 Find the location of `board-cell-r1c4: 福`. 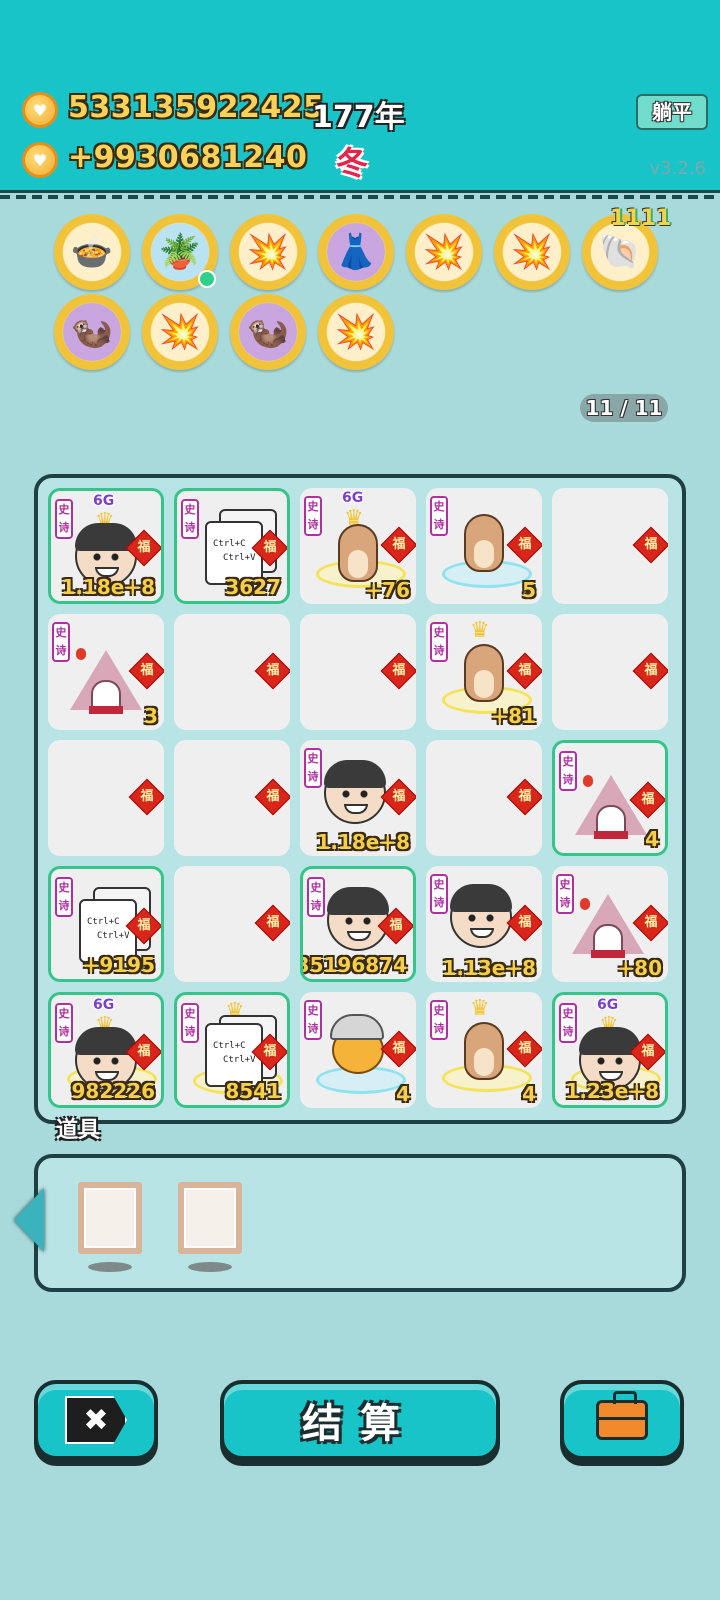

board-cell-r1c4: 福 is located at coordinates (610, 672).